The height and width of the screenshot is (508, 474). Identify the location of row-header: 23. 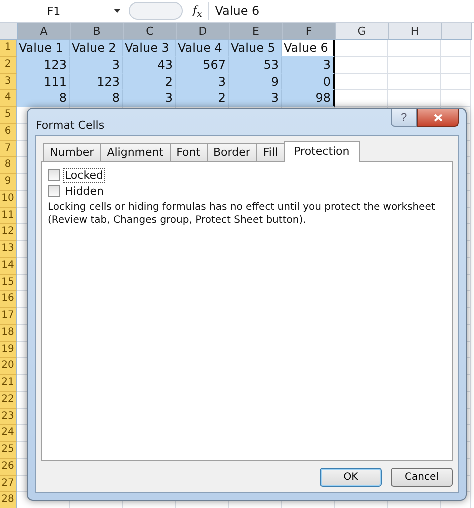
(8, 417).